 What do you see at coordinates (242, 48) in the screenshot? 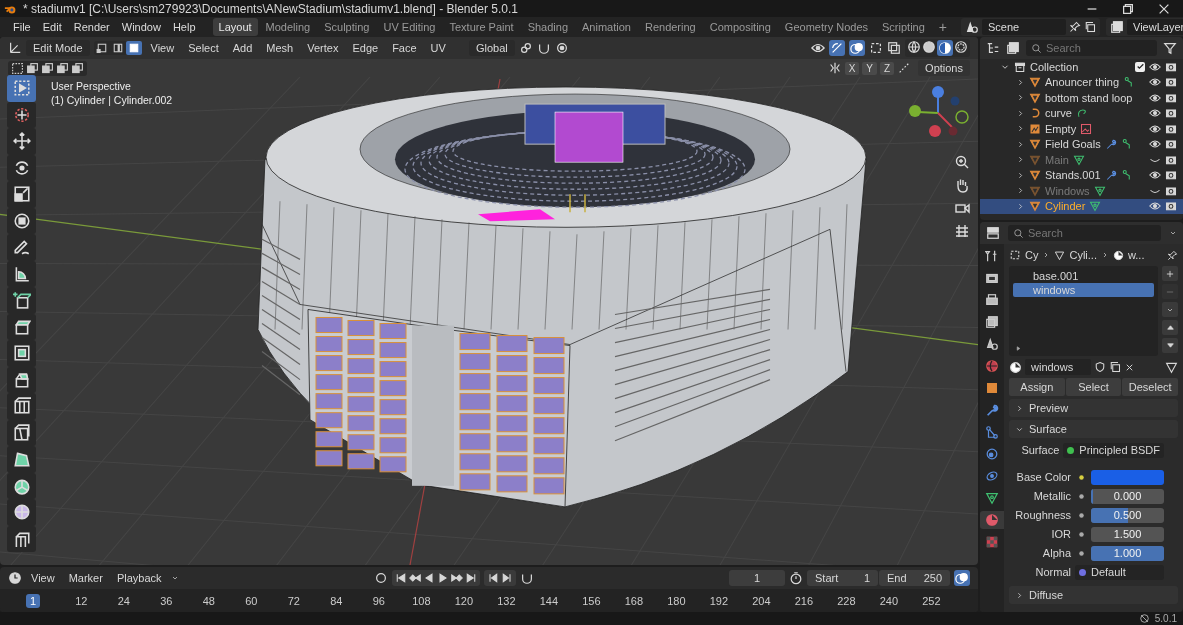
I see `menu-item: Add` at bounding box center [242, 48].